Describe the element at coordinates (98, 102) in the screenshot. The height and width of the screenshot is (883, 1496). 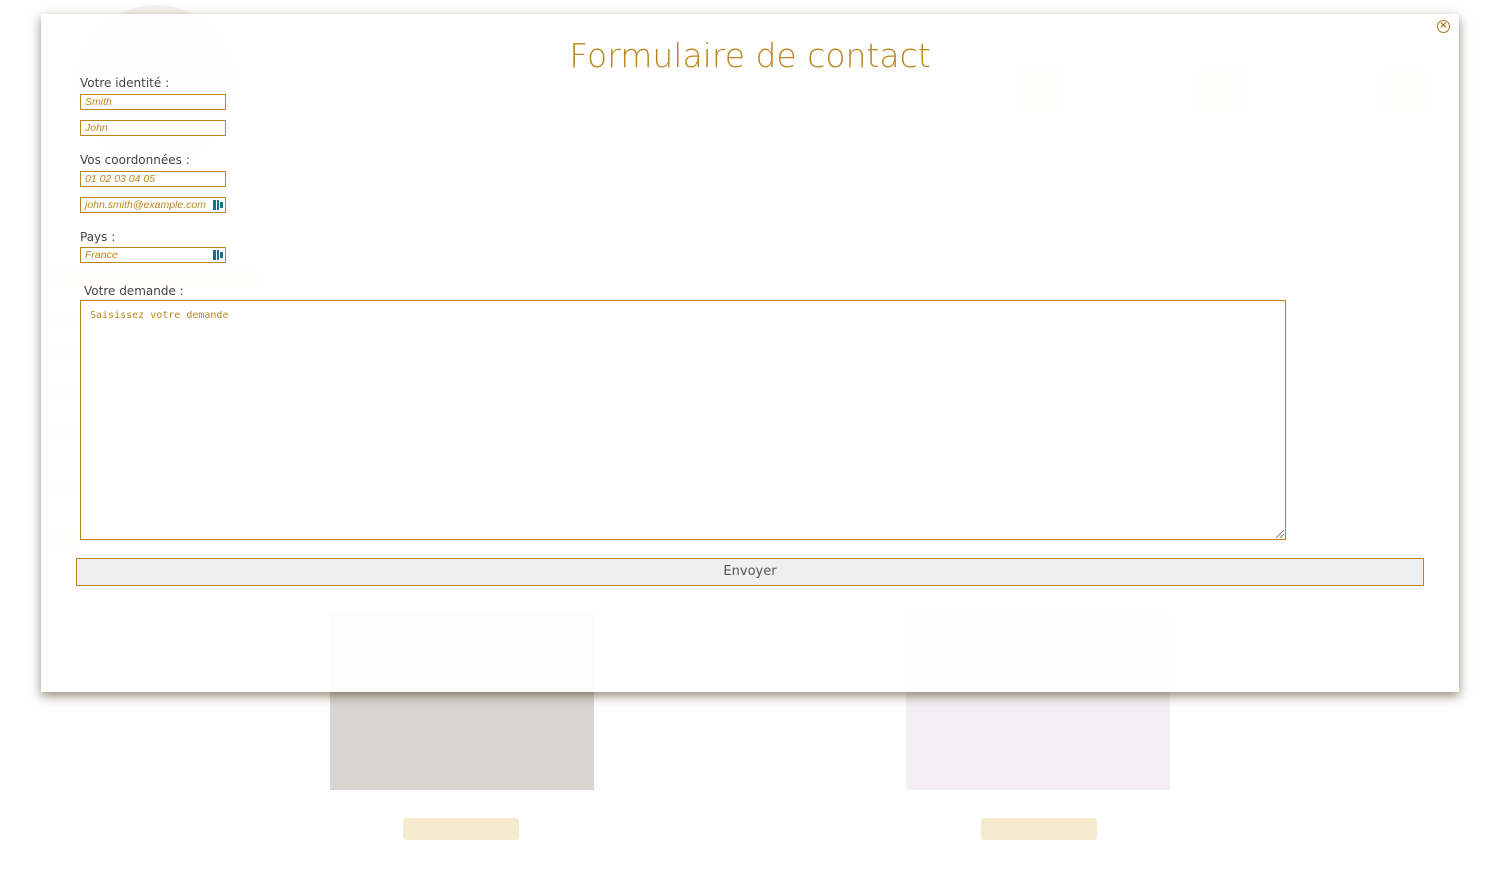
I see `last-name-placeholder: Smith` at that location.